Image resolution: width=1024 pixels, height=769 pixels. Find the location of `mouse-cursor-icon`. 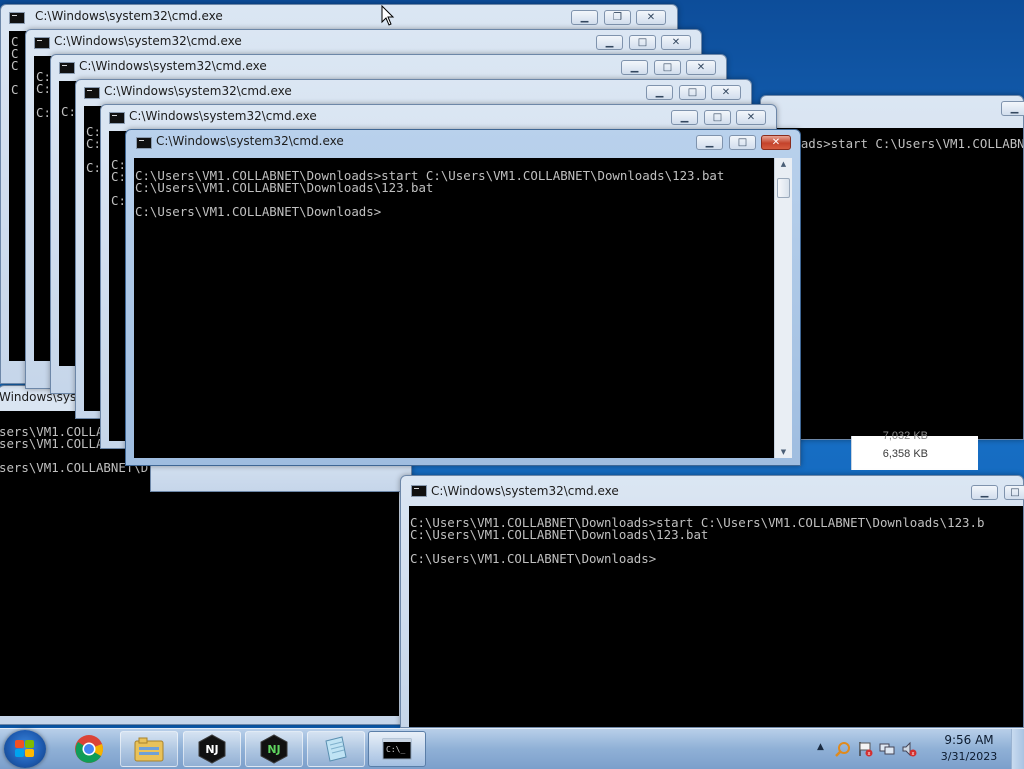

mouse-cursor-icon is located at coordinates (388, 15).